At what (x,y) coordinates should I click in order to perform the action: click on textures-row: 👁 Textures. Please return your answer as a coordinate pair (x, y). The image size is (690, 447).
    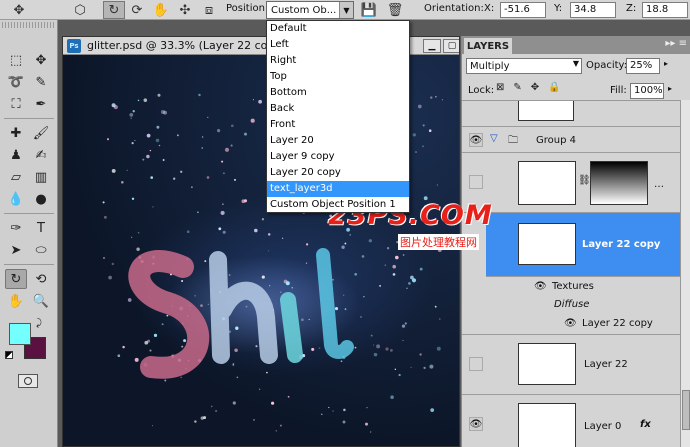
    Looking at the image, I should click on (571, 287).